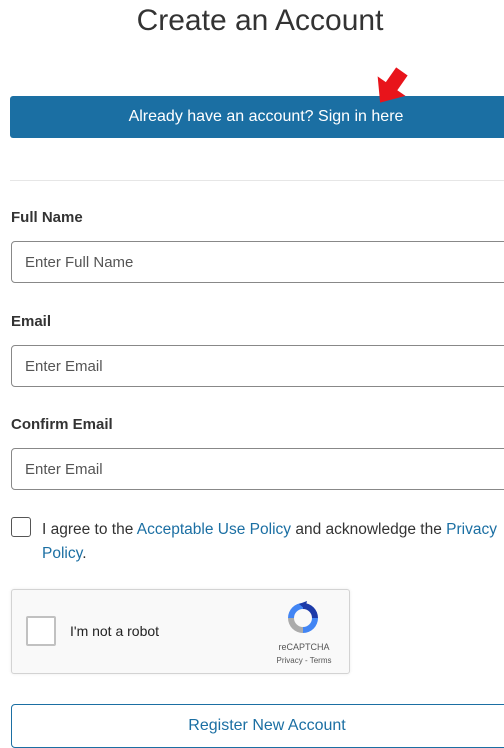  Describe the element at coordinates (89, 529) in the screenshot. I see `agreement-text-part-1: I agree to the` at that location.